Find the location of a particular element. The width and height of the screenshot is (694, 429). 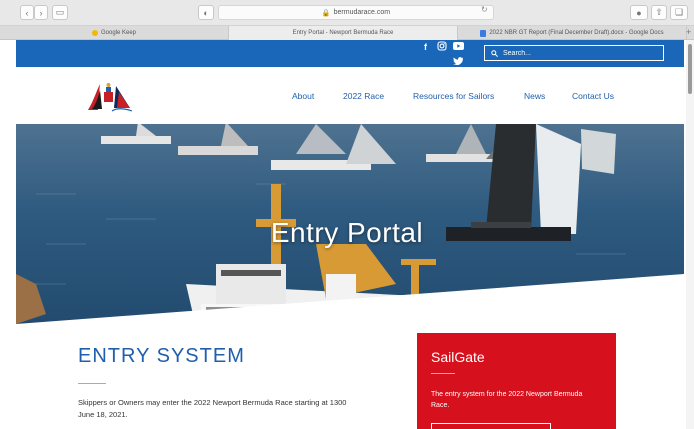

forward-button: › is located at coordinates (41, 12).